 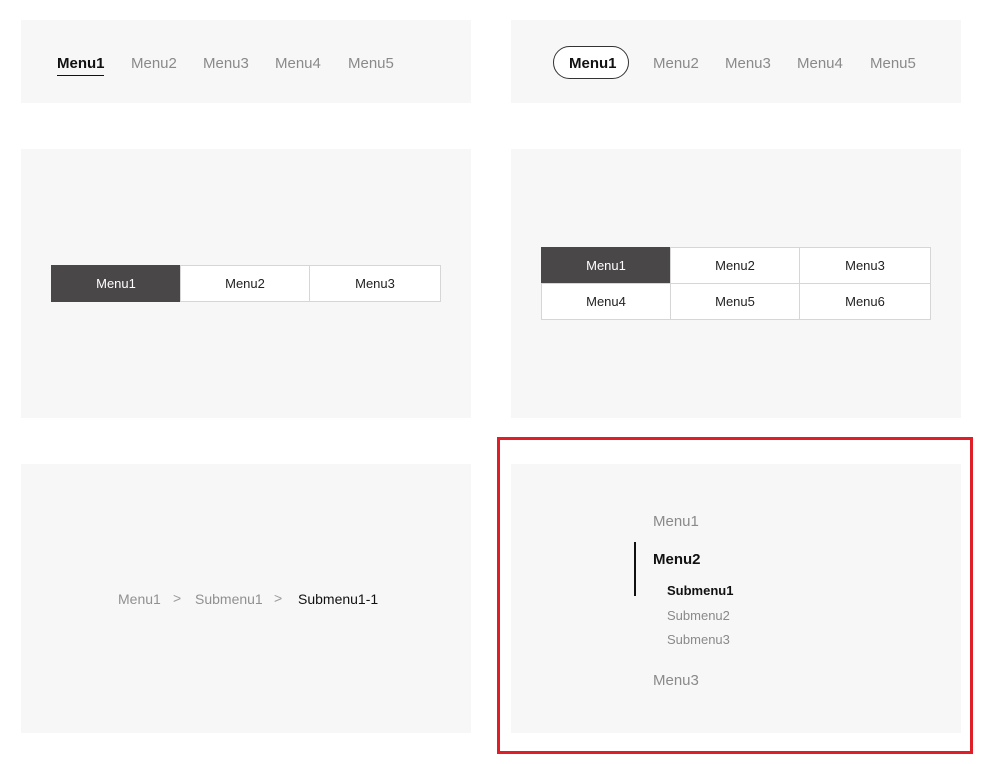 What do you see at coordinates (865, 301) in the screenshot?
I see `grid-menu6: Menu6` at bounding box center [865, 301].